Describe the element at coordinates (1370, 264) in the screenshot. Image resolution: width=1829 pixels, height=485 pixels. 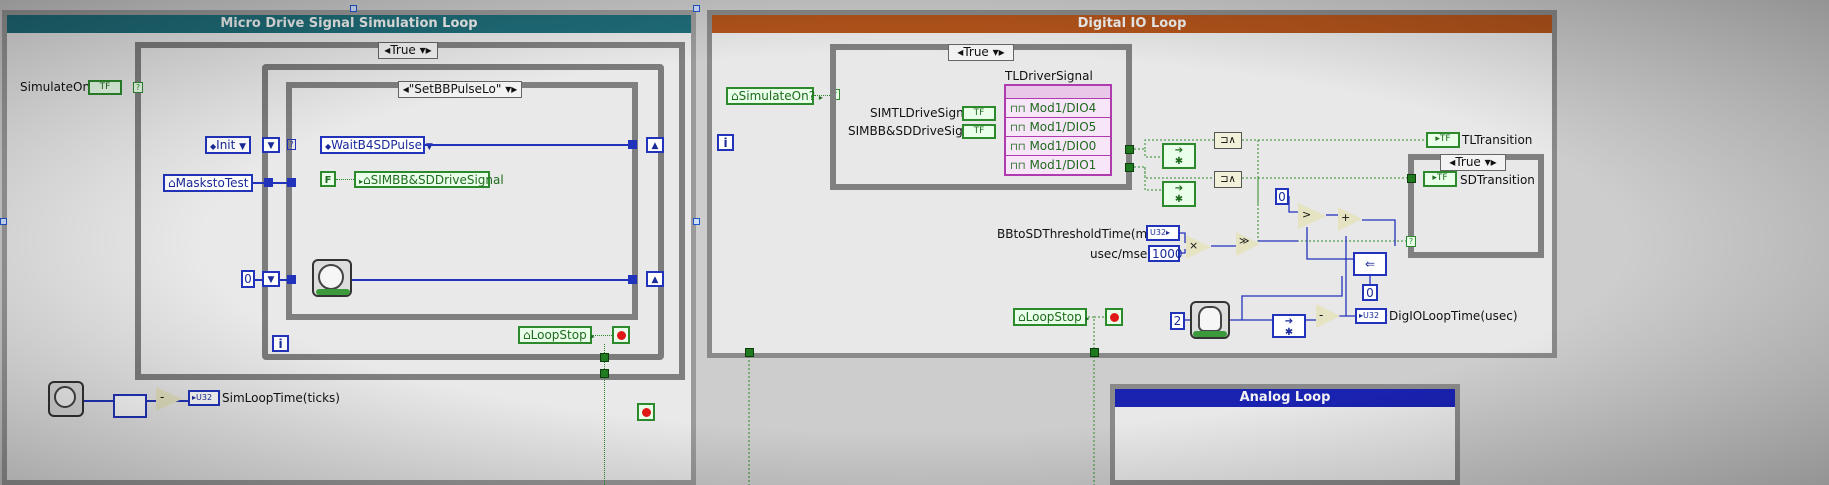
I see `feedback-node: ⇐` at that location.